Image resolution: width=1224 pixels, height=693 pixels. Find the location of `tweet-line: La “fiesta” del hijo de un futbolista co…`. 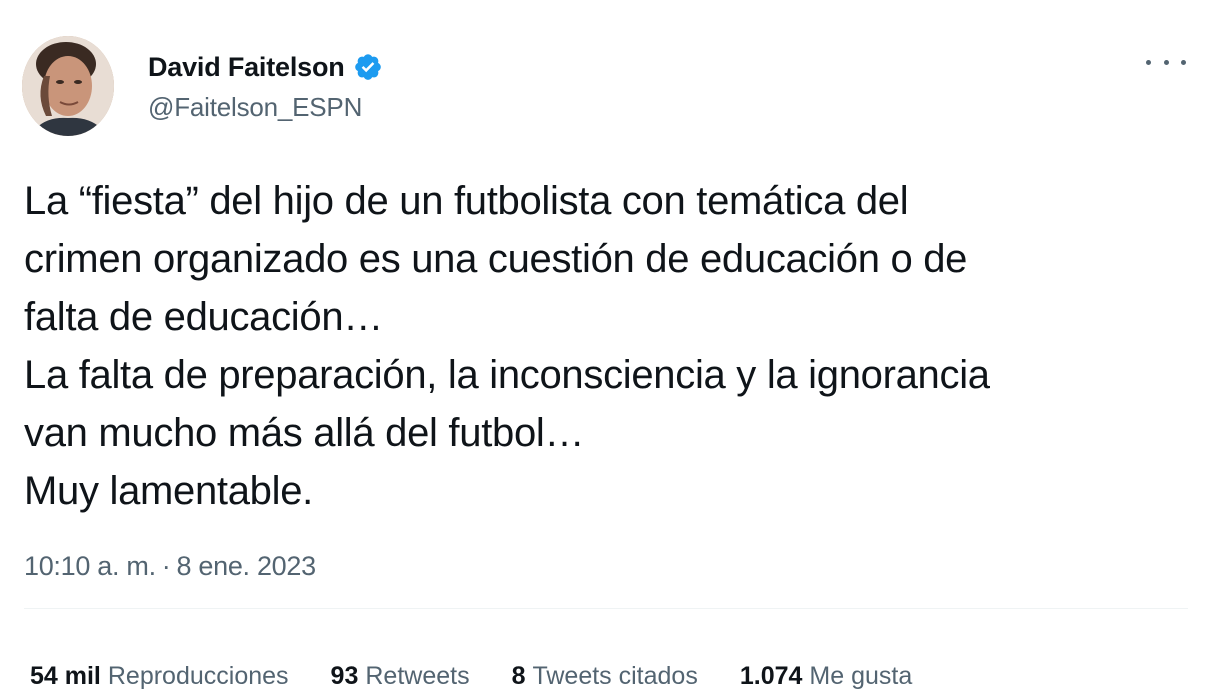

tweet-line: La “fiesta” del hijo de un futbolista co… is located at coordinates (466, 201).